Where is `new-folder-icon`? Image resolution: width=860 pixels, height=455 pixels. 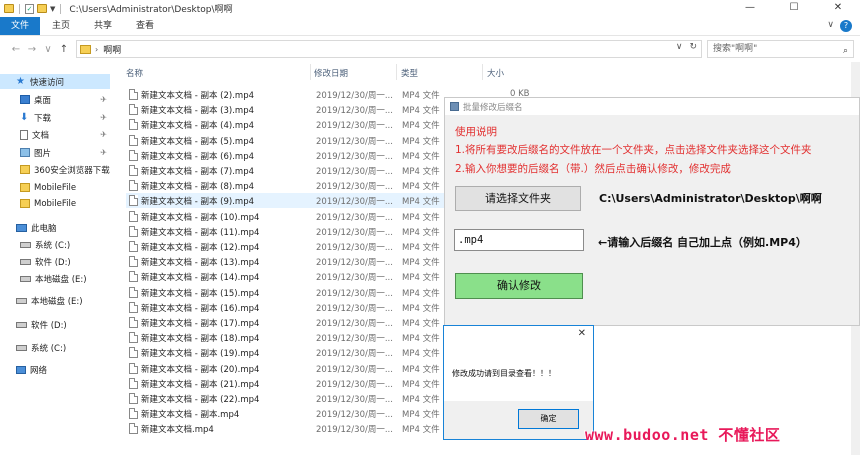 new-folder-icon is located at coordinates (42, 8).